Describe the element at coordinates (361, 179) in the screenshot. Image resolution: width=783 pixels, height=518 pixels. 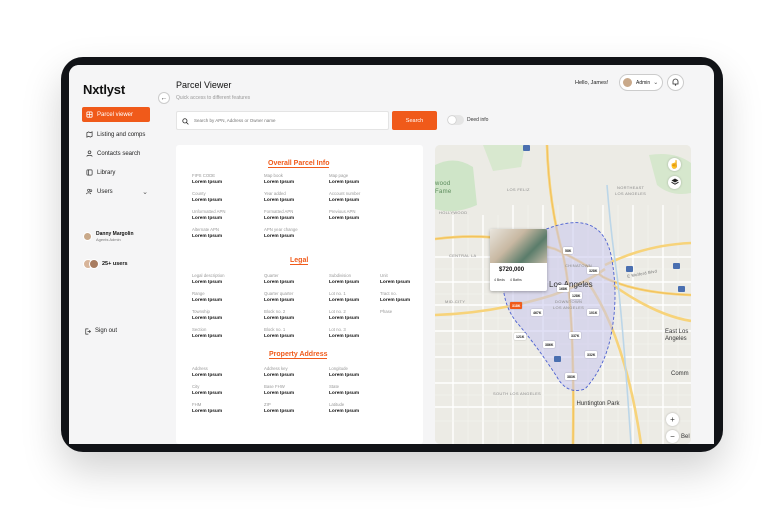
I see `field: Map page Lorem Ipsum` at that location.